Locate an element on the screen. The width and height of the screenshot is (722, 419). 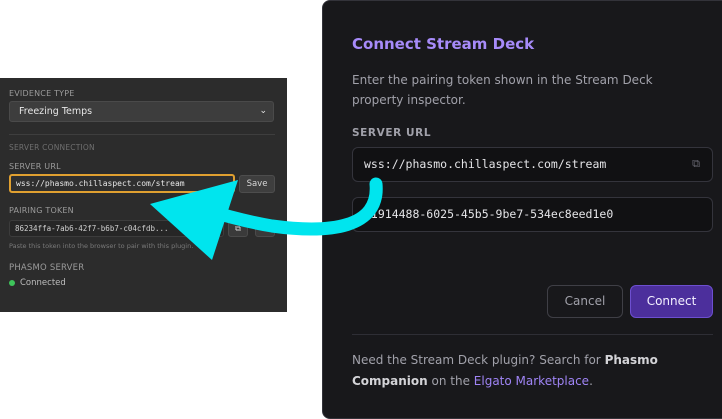
server-connection-label: SERVER CONNECTION is located at coordinates (52, 147).